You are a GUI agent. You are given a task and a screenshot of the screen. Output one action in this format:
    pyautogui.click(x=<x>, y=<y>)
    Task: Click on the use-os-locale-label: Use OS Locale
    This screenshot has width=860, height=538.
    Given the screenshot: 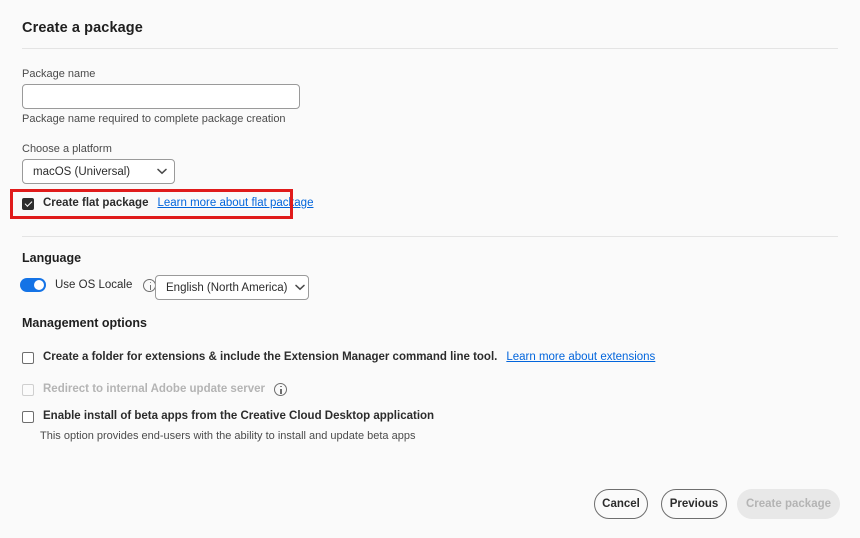 What is the action you would take?
    pyautogui.click(x=94, y=285)
    